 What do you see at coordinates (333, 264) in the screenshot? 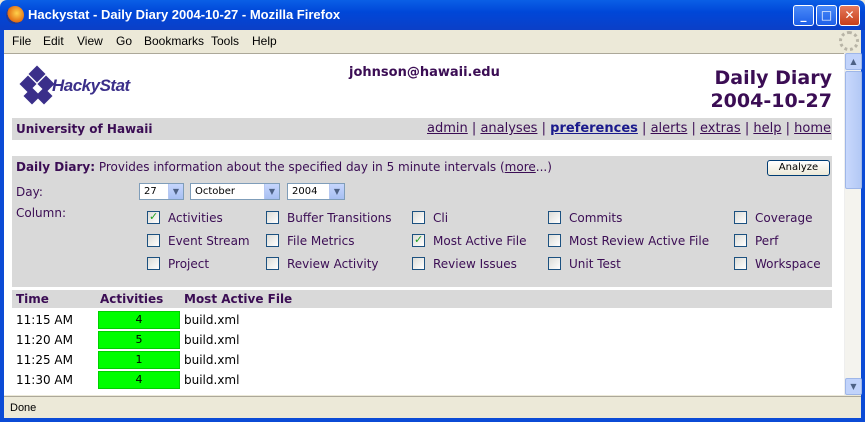
I see `column-label-review-activity: Review Activity` at bounding box center [333, 264].